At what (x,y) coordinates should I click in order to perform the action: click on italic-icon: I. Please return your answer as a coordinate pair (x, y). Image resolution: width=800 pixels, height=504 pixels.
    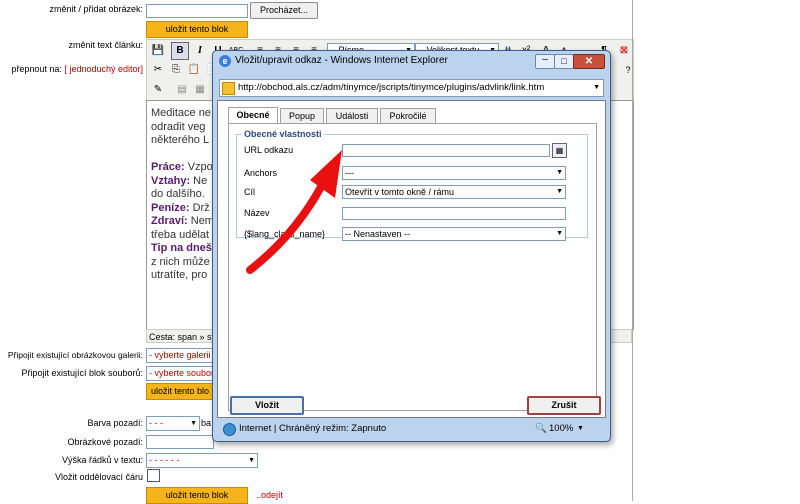
    Looking at the image, I should click on (200, 51).